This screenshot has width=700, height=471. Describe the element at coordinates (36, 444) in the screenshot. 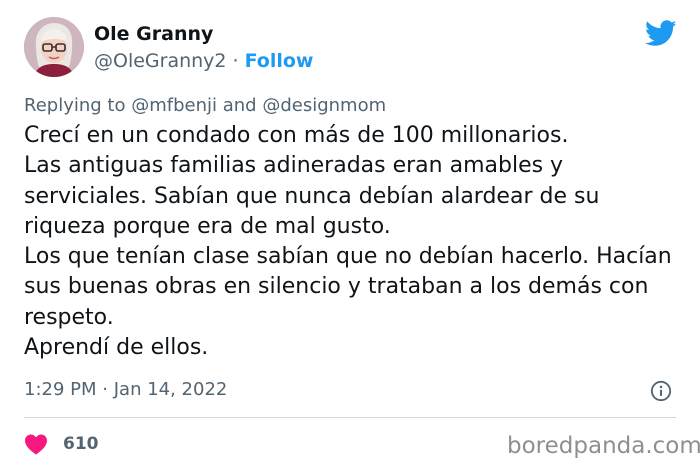

I see `heart-icon` at that location.